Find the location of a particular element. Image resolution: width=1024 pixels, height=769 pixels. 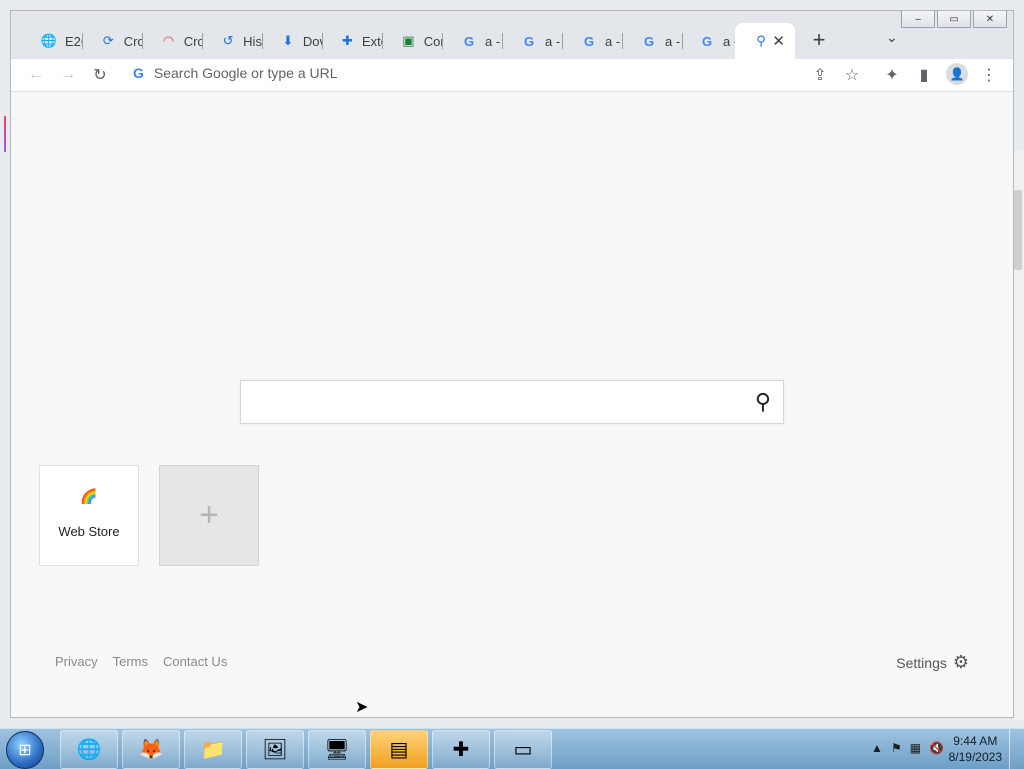

new-tab-button: + is located at coordinates (819, 40).